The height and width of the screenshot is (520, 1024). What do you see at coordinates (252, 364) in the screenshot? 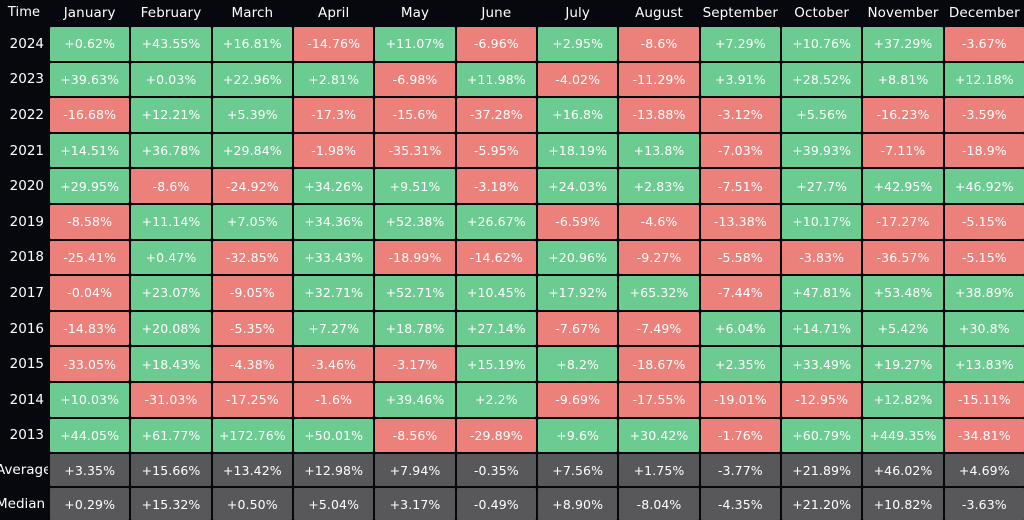
I see `cell-2015-march: -4.38%` at bounding box center [252, 364].